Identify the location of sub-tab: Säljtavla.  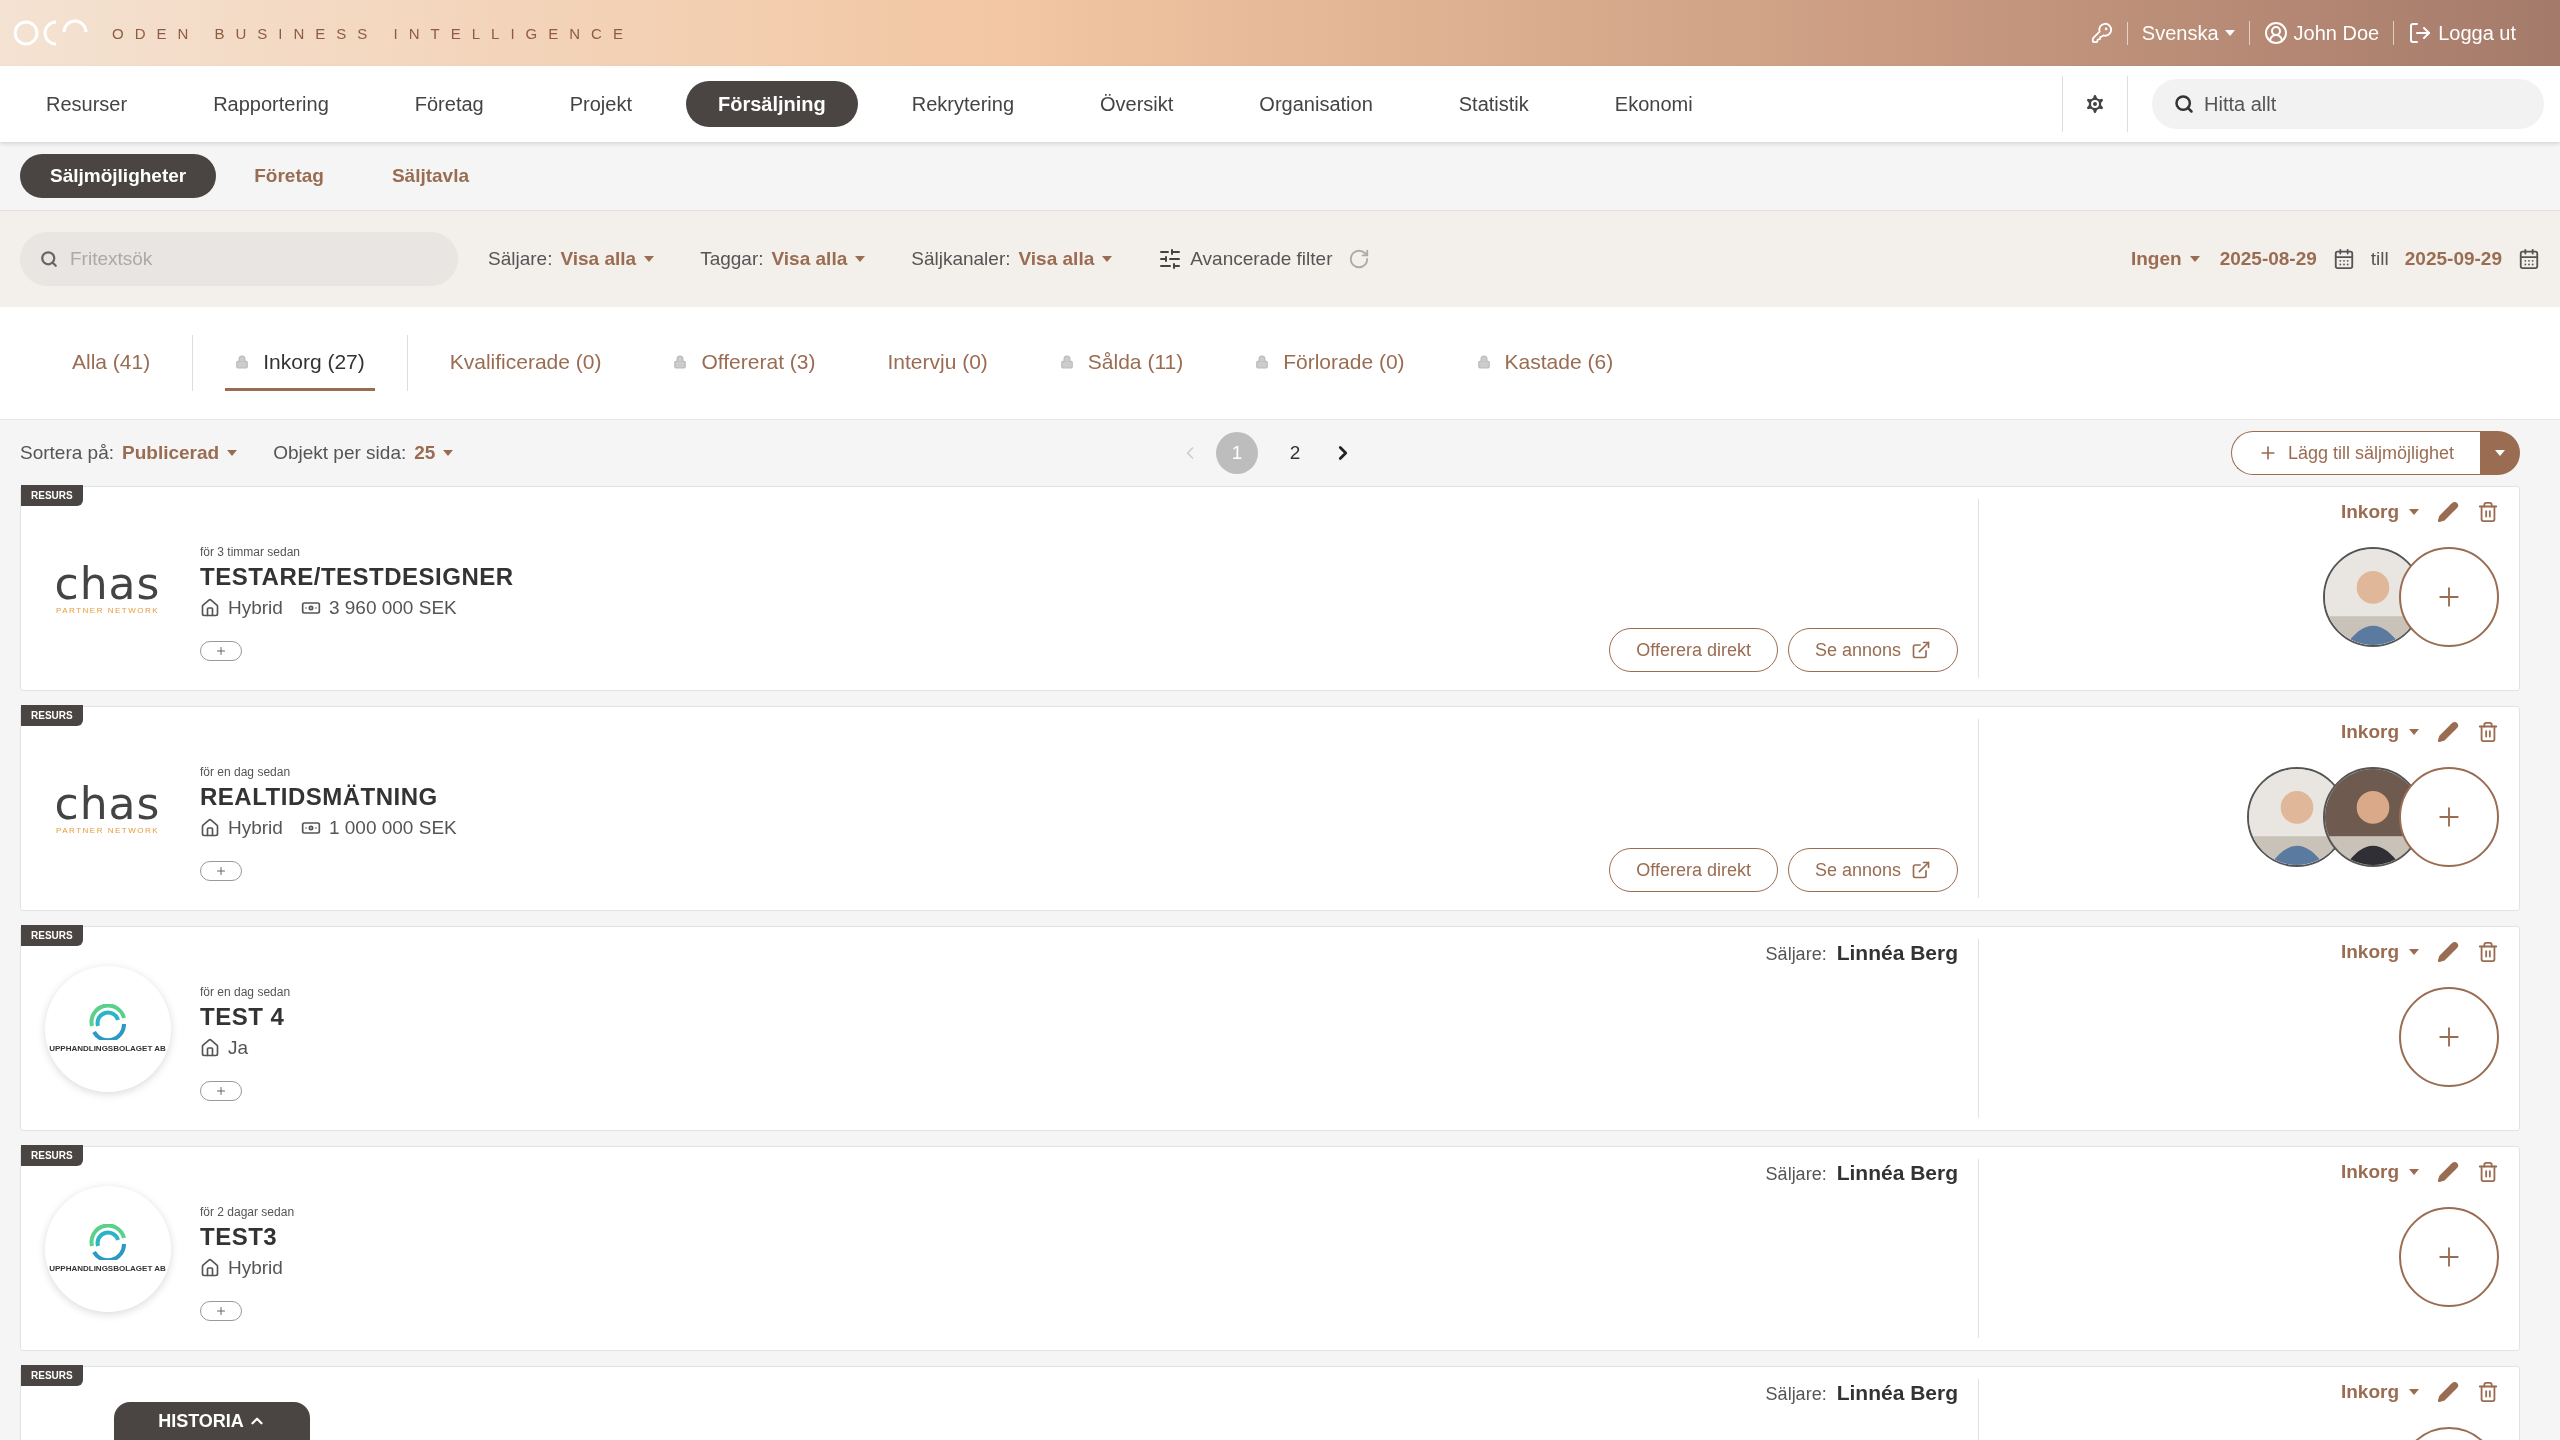
(430, 176).